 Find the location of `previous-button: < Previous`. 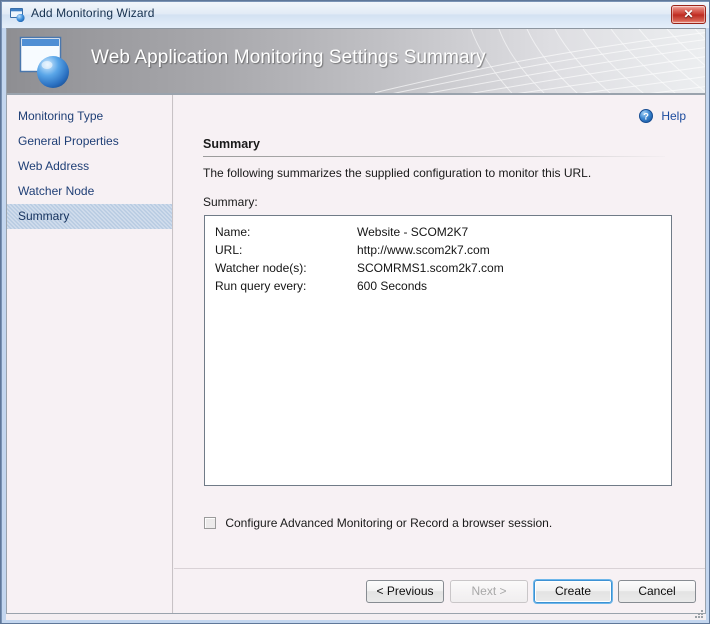

previous-button: < Previous is located at coordinates (405, 591).